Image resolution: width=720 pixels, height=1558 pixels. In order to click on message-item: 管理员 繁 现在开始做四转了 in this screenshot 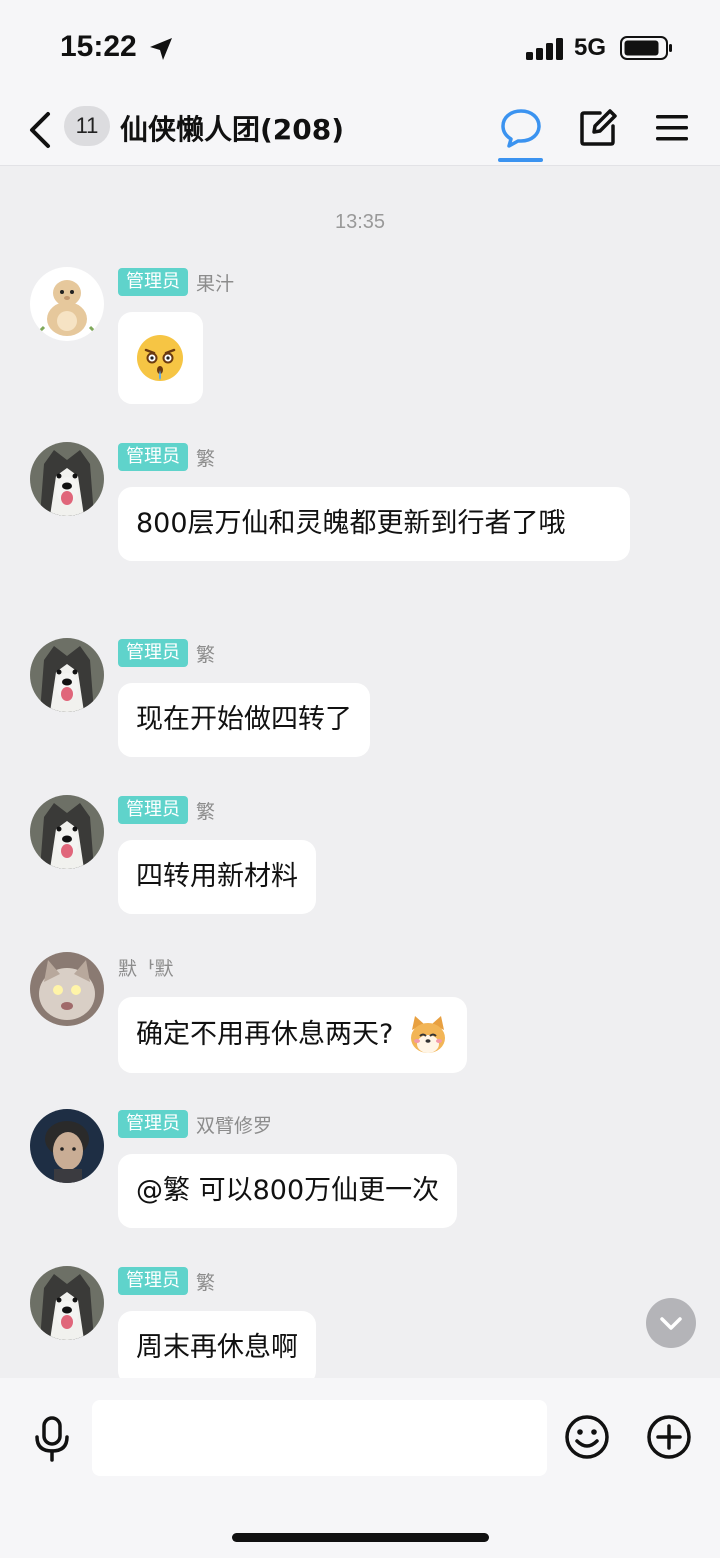, I will do `click(360, 698)`.